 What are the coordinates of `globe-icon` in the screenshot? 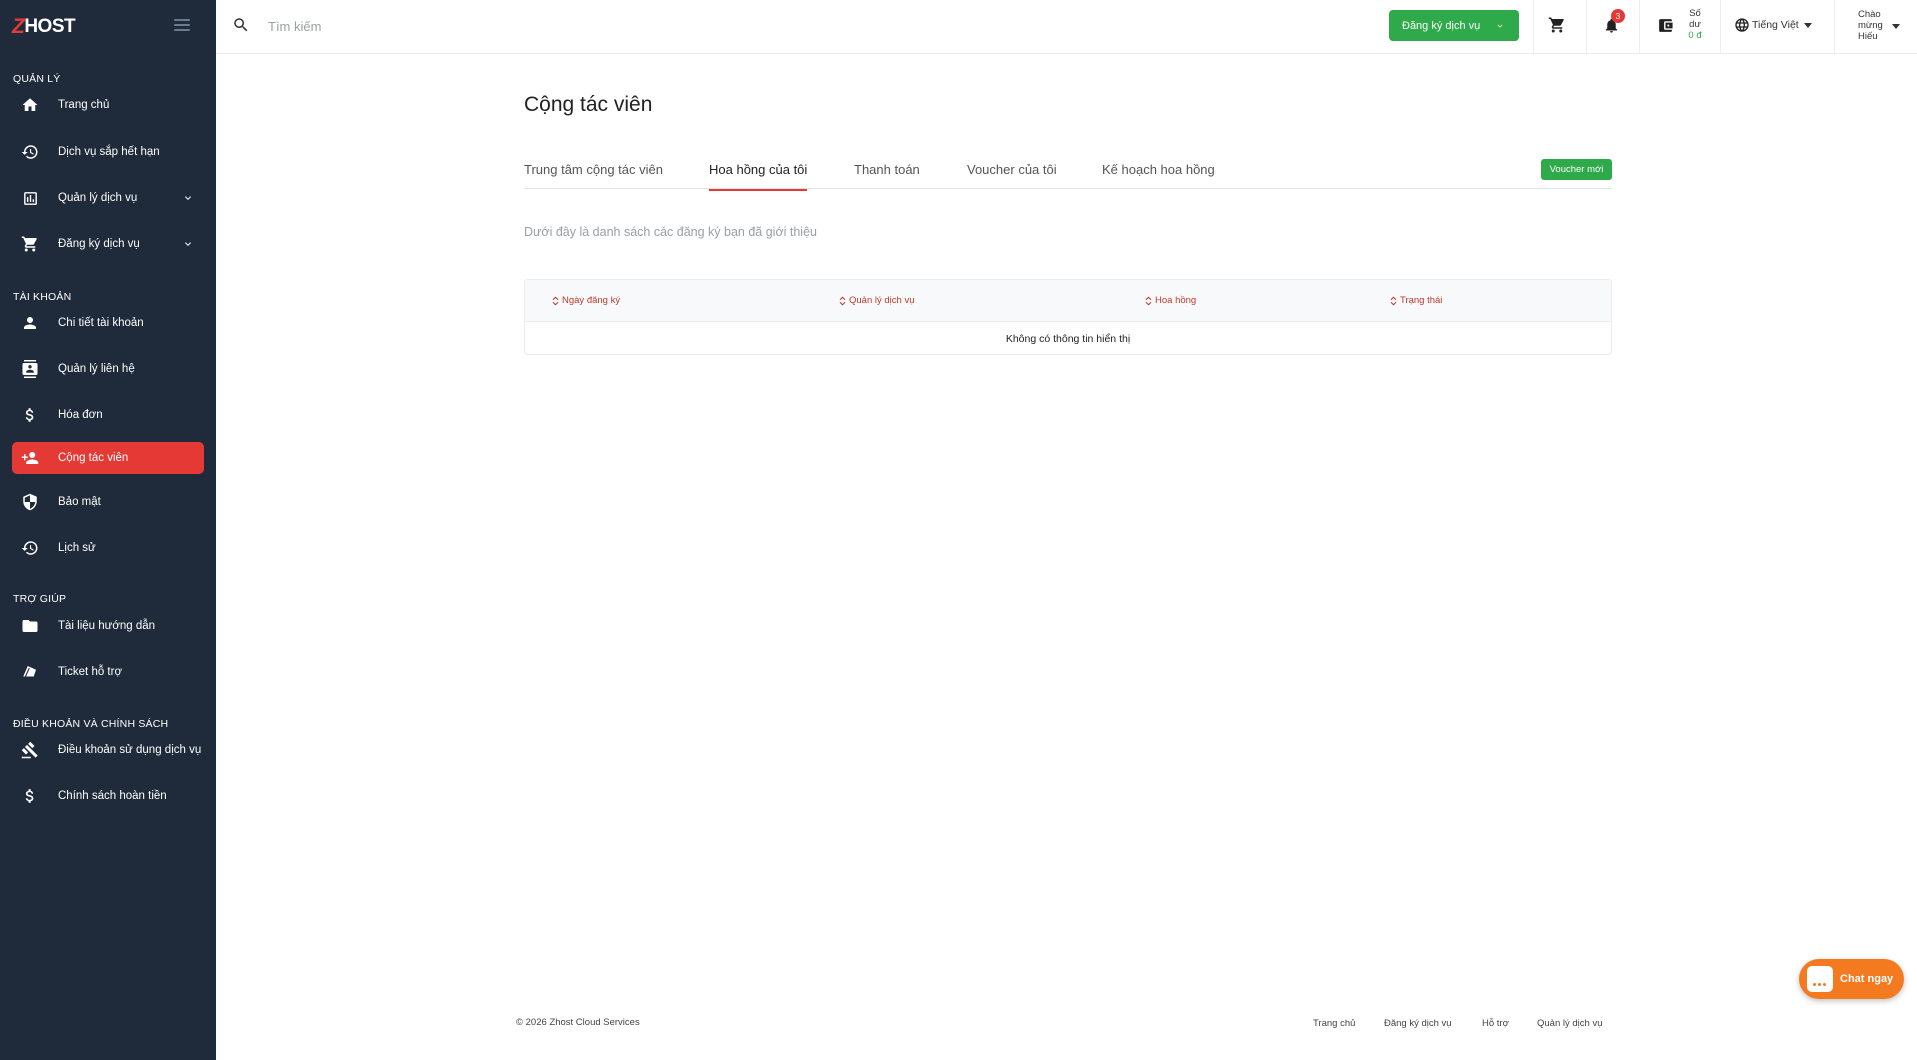 It's located at (1742, 25).